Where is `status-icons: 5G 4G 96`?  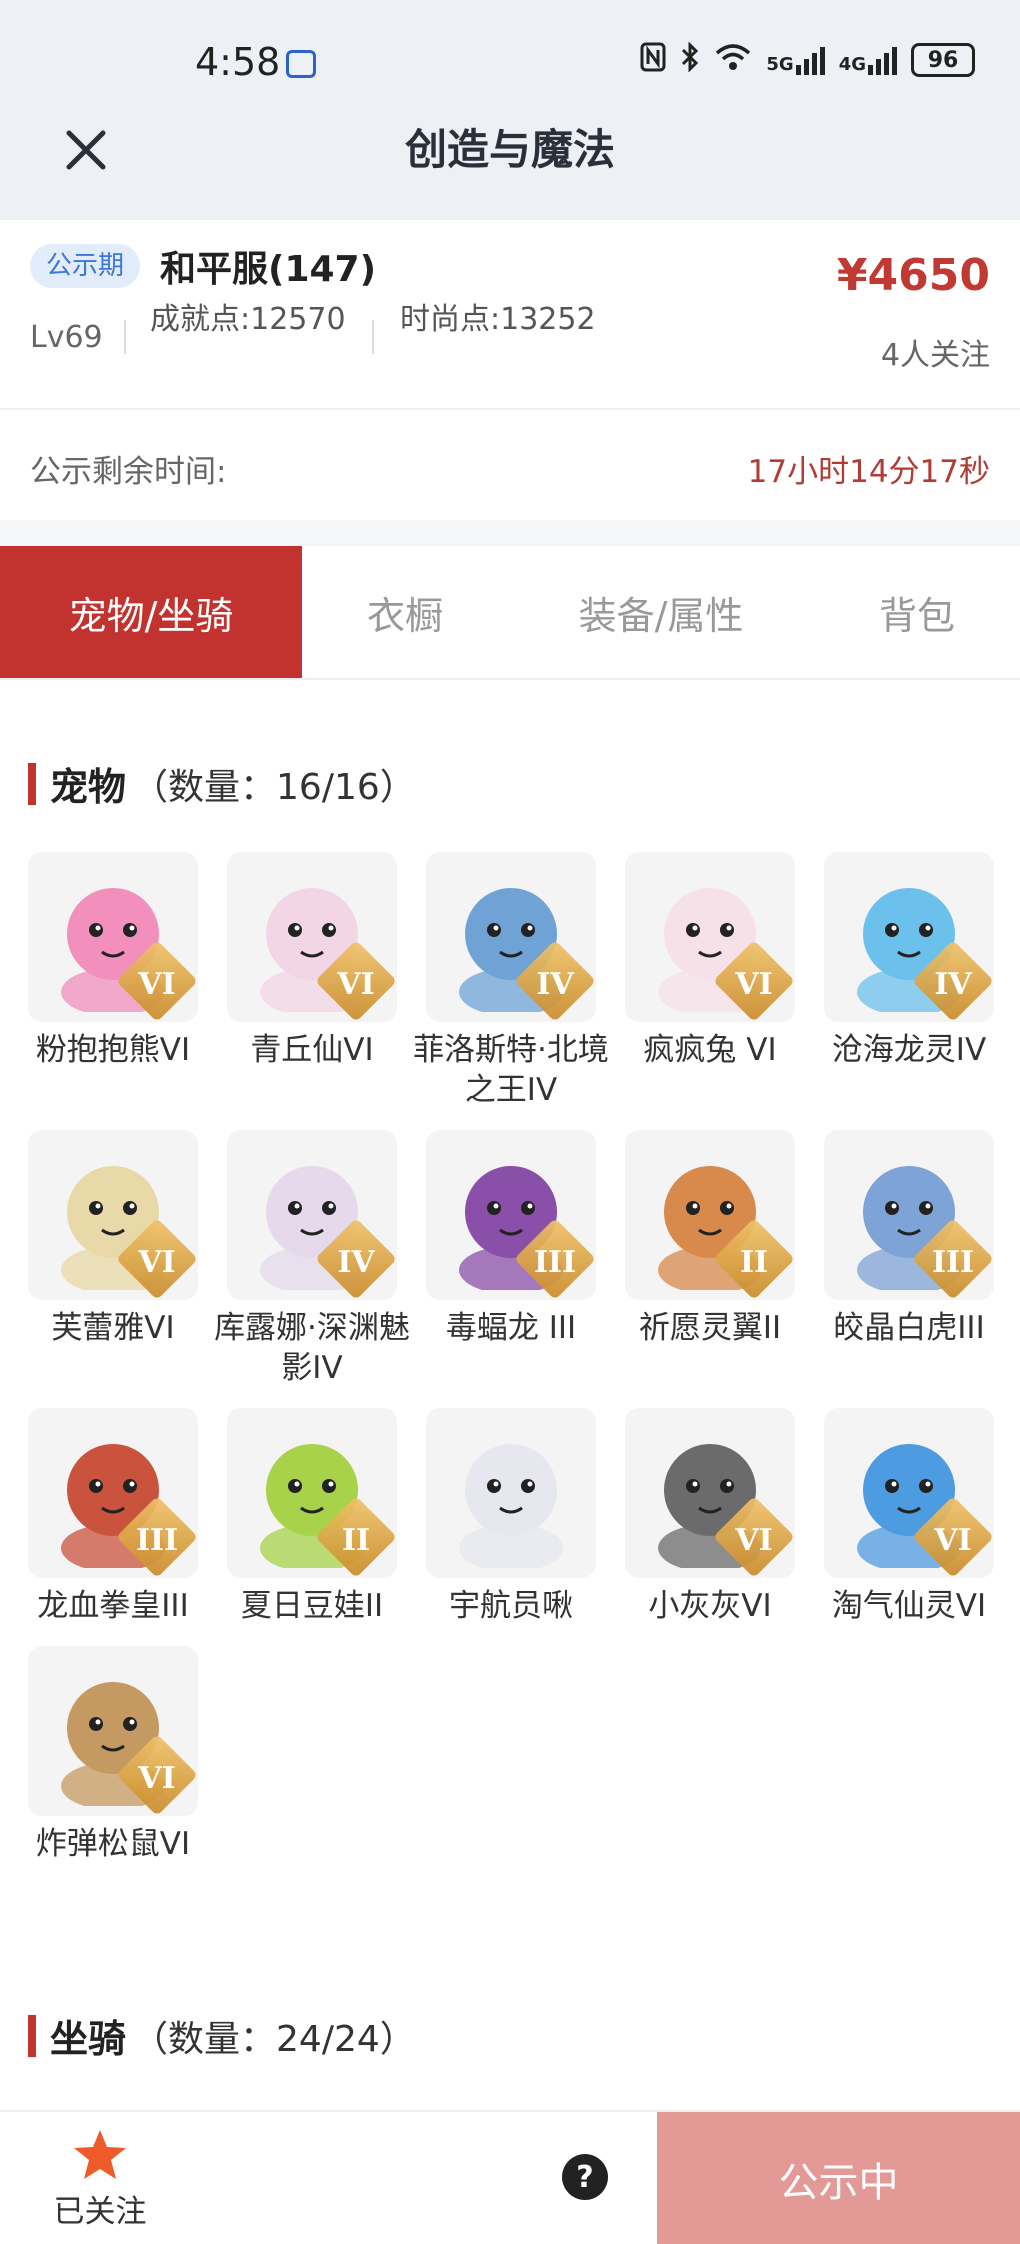
status-icons: 5G 4G 96 is located at coordinates (807, 59).